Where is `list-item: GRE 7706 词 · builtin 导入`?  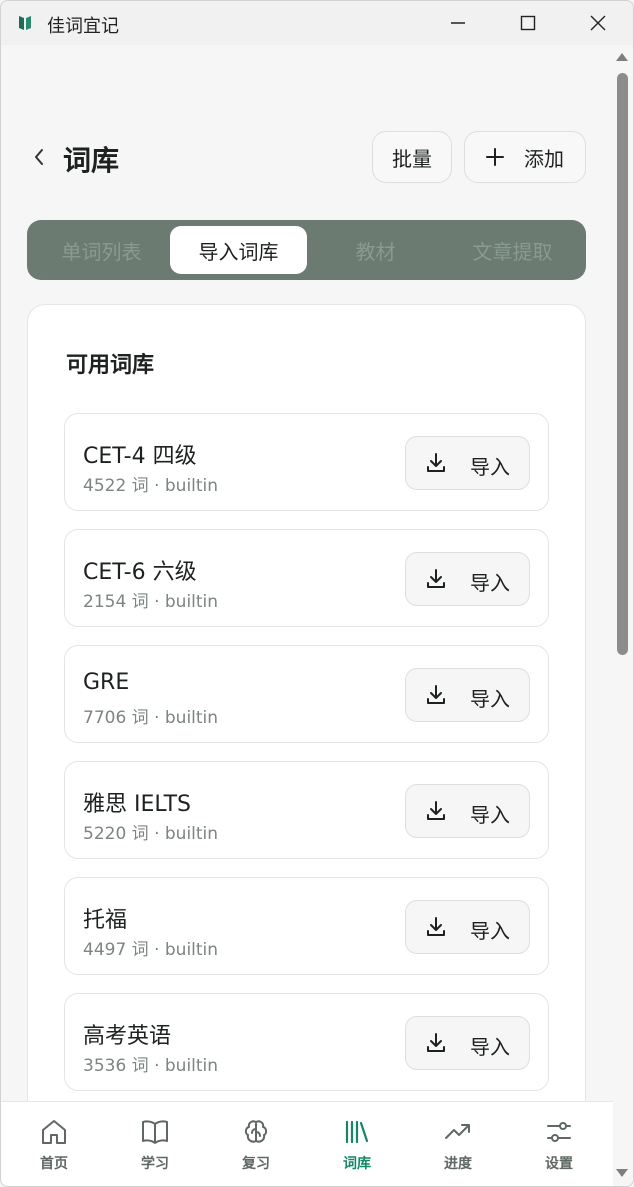
list-item: GRE 7706 词 · builtin 导入 is located at coordinates (306, 694).